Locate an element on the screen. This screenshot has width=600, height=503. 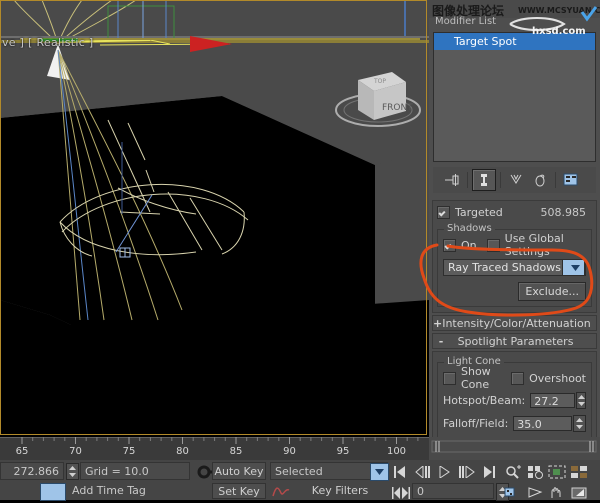
shadow-type-dropdown: Ray Traced Shadows is located at coordinates (514, 267).